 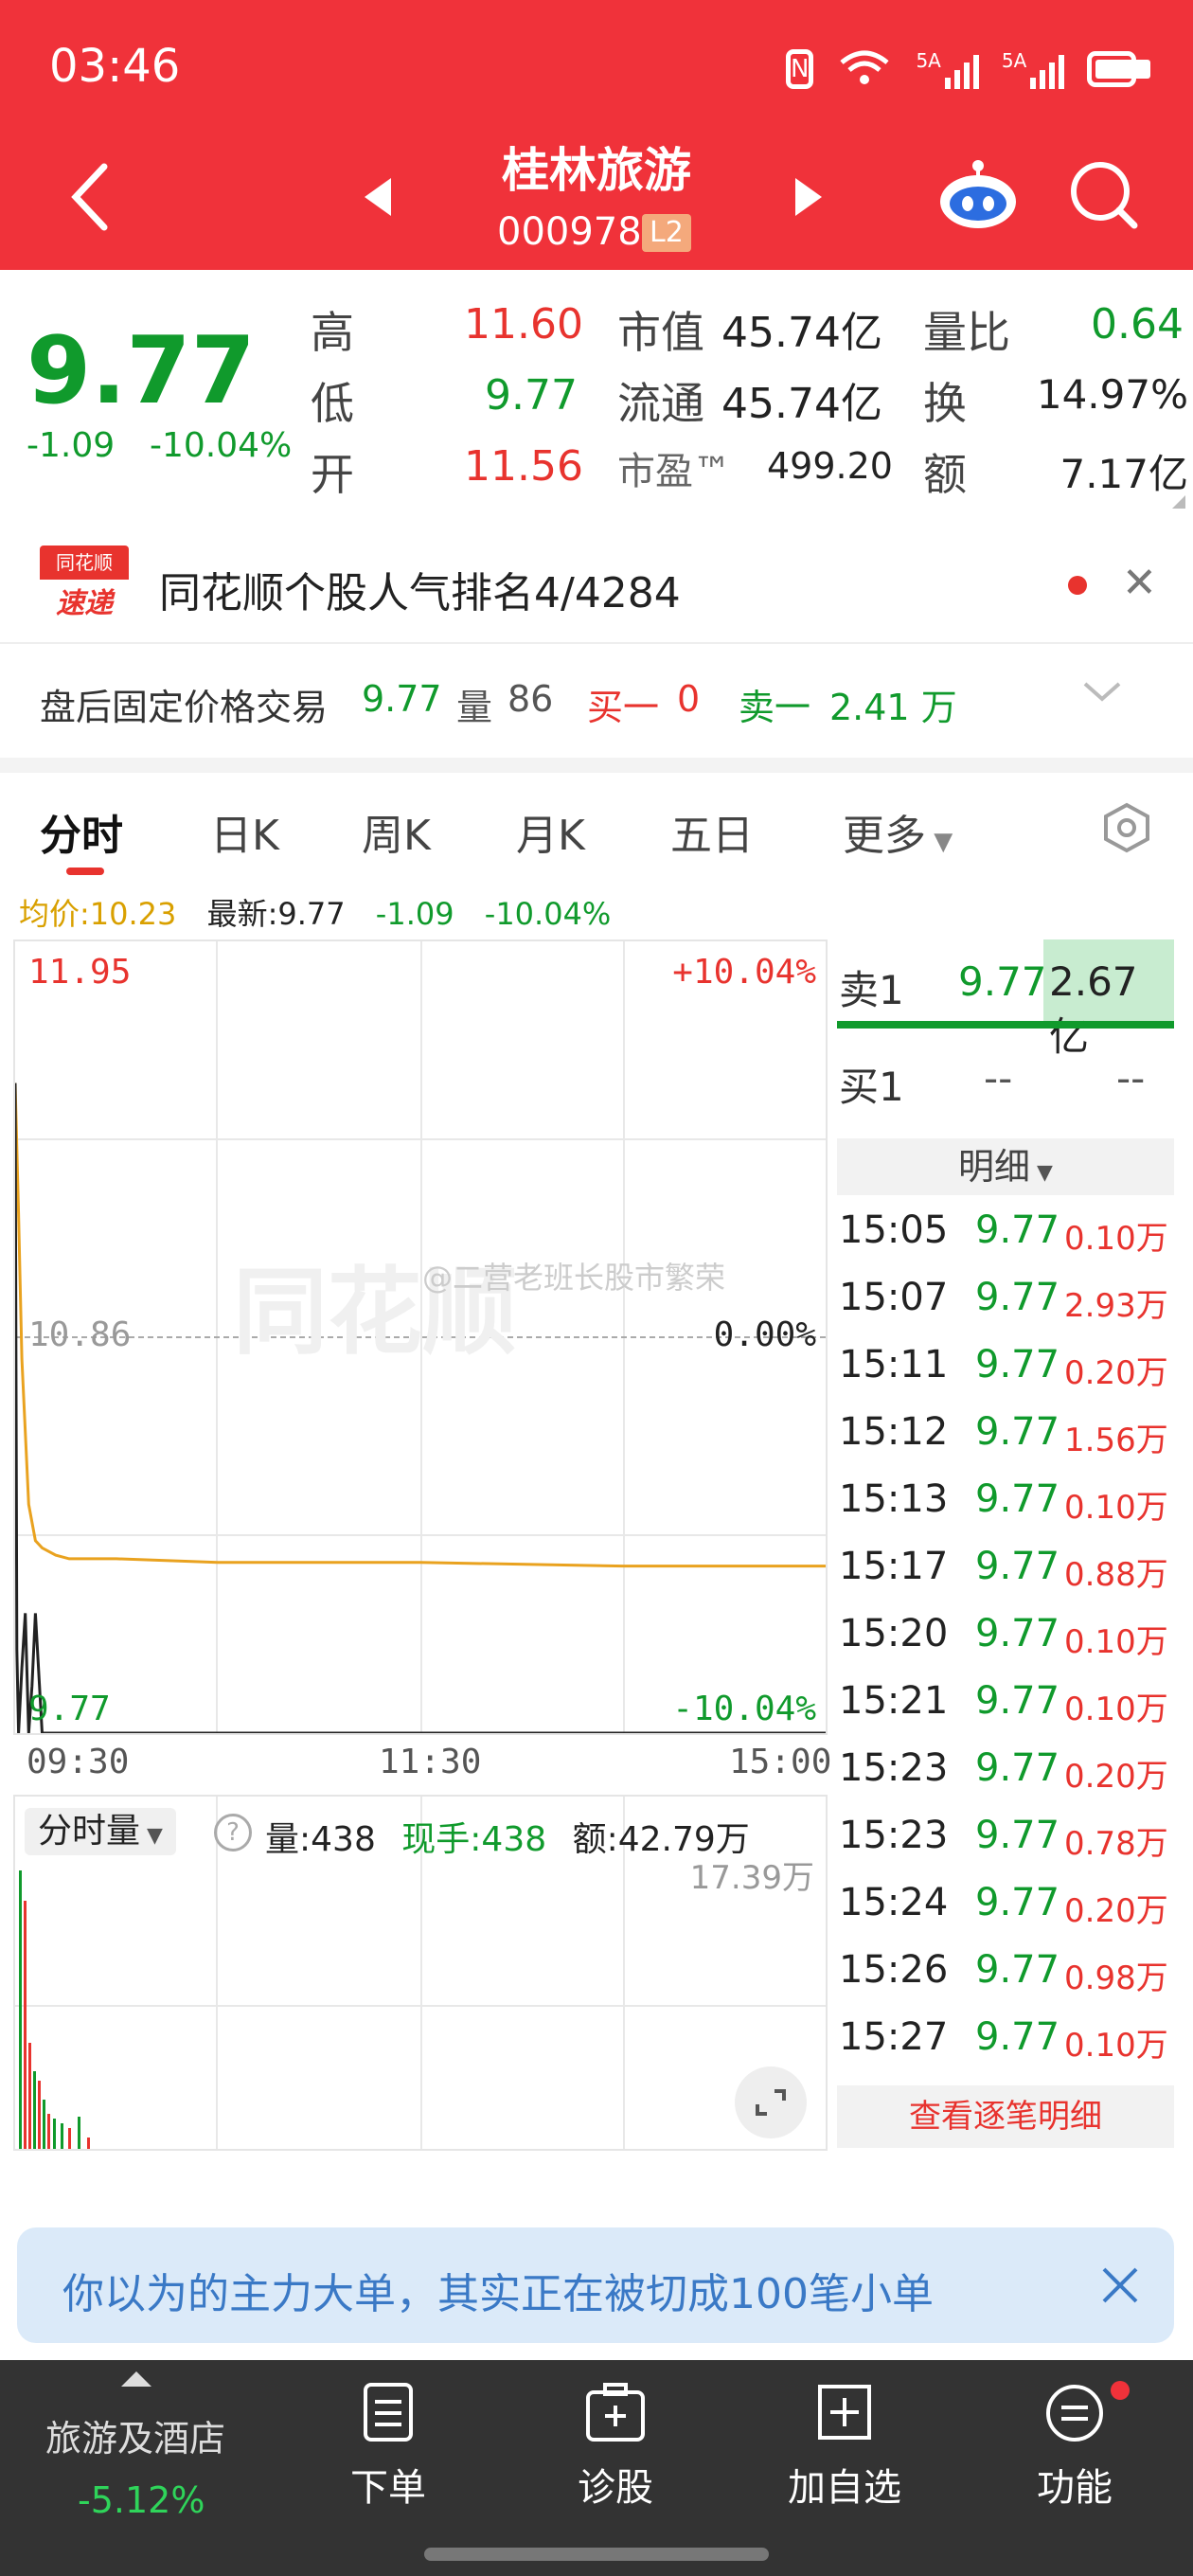 What do you see at coordinates (894, 1768) in the screenshot?
I see `detail-time: 15:23` at bounding box center [894, 1768].